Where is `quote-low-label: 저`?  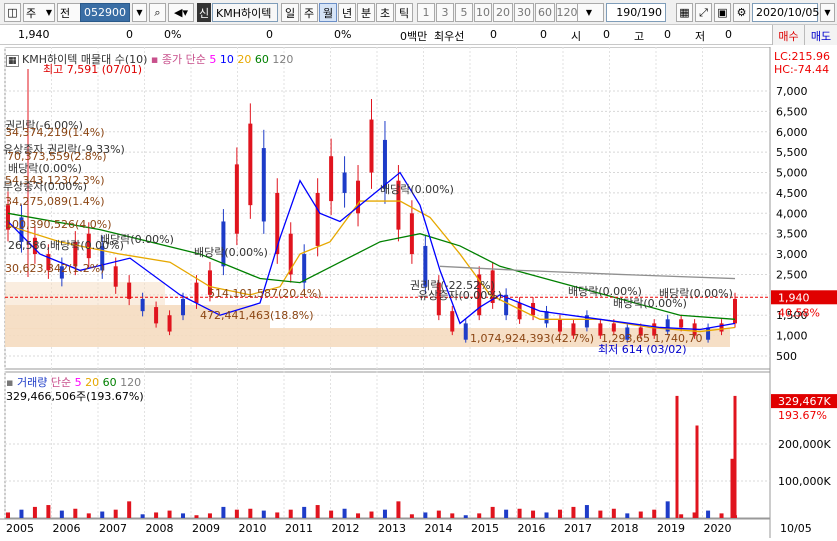
quote-low-label: 저 is located at coordinates (700, 36).